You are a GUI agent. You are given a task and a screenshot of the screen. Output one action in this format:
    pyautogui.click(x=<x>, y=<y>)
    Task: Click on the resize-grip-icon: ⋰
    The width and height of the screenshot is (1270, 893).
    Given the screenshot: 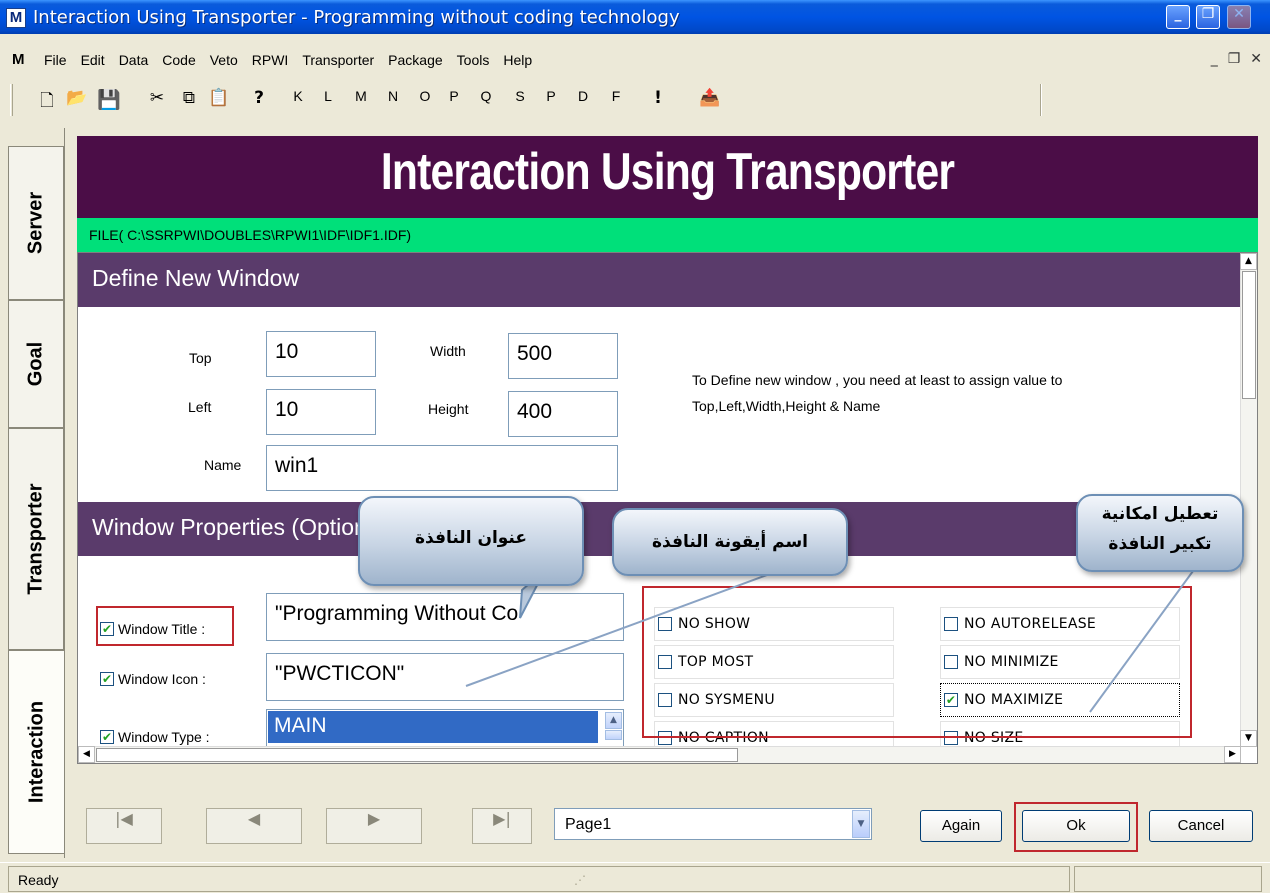 What is the action you would take?
    pyautogui.click(x=580, y=880)
    